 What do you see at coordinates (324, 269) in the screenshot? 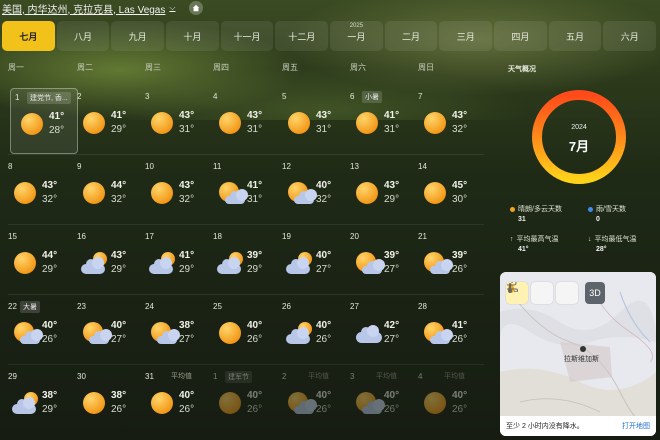
I see `low-temp: 27°` at bounding box center [324, 269].